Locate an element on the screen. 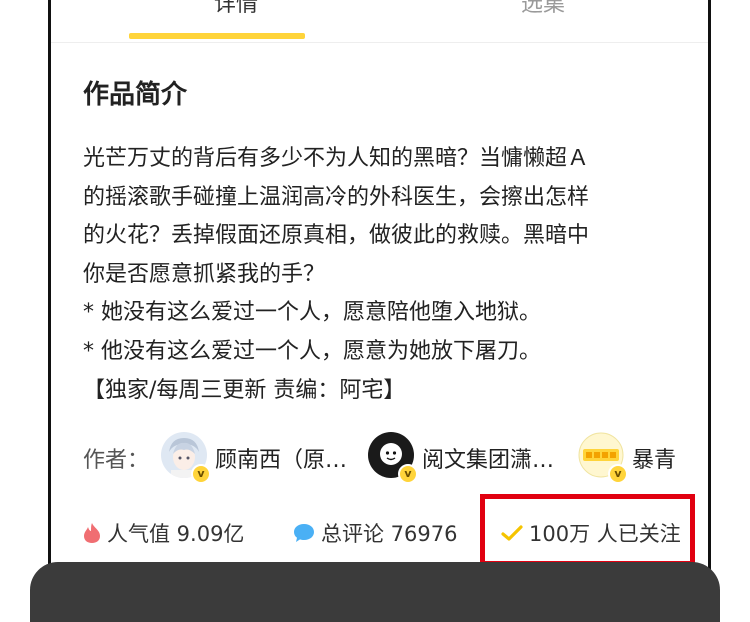  tab-bar: 详情 选集 is located at coordinates (379, 21).